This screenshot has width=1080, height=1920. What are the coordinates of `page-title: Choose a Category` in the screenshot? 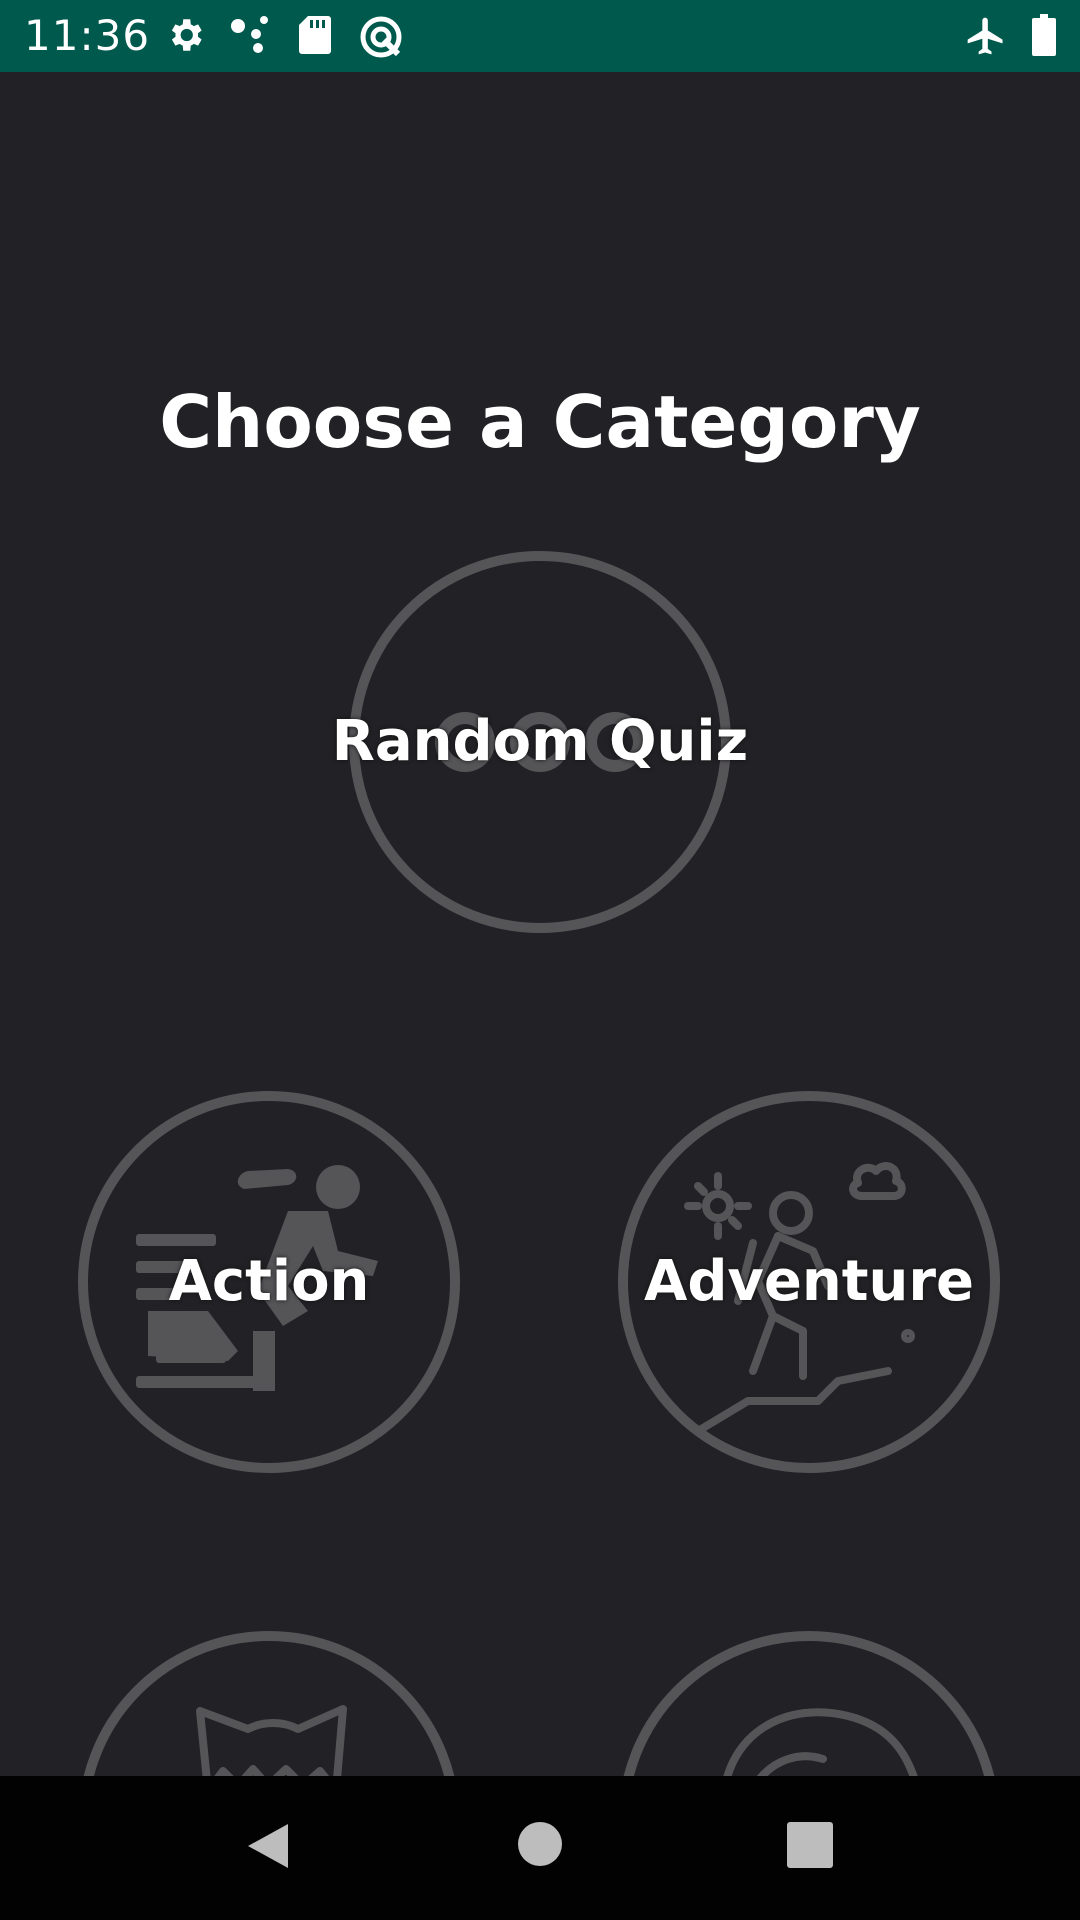 It's located at (540, 422).